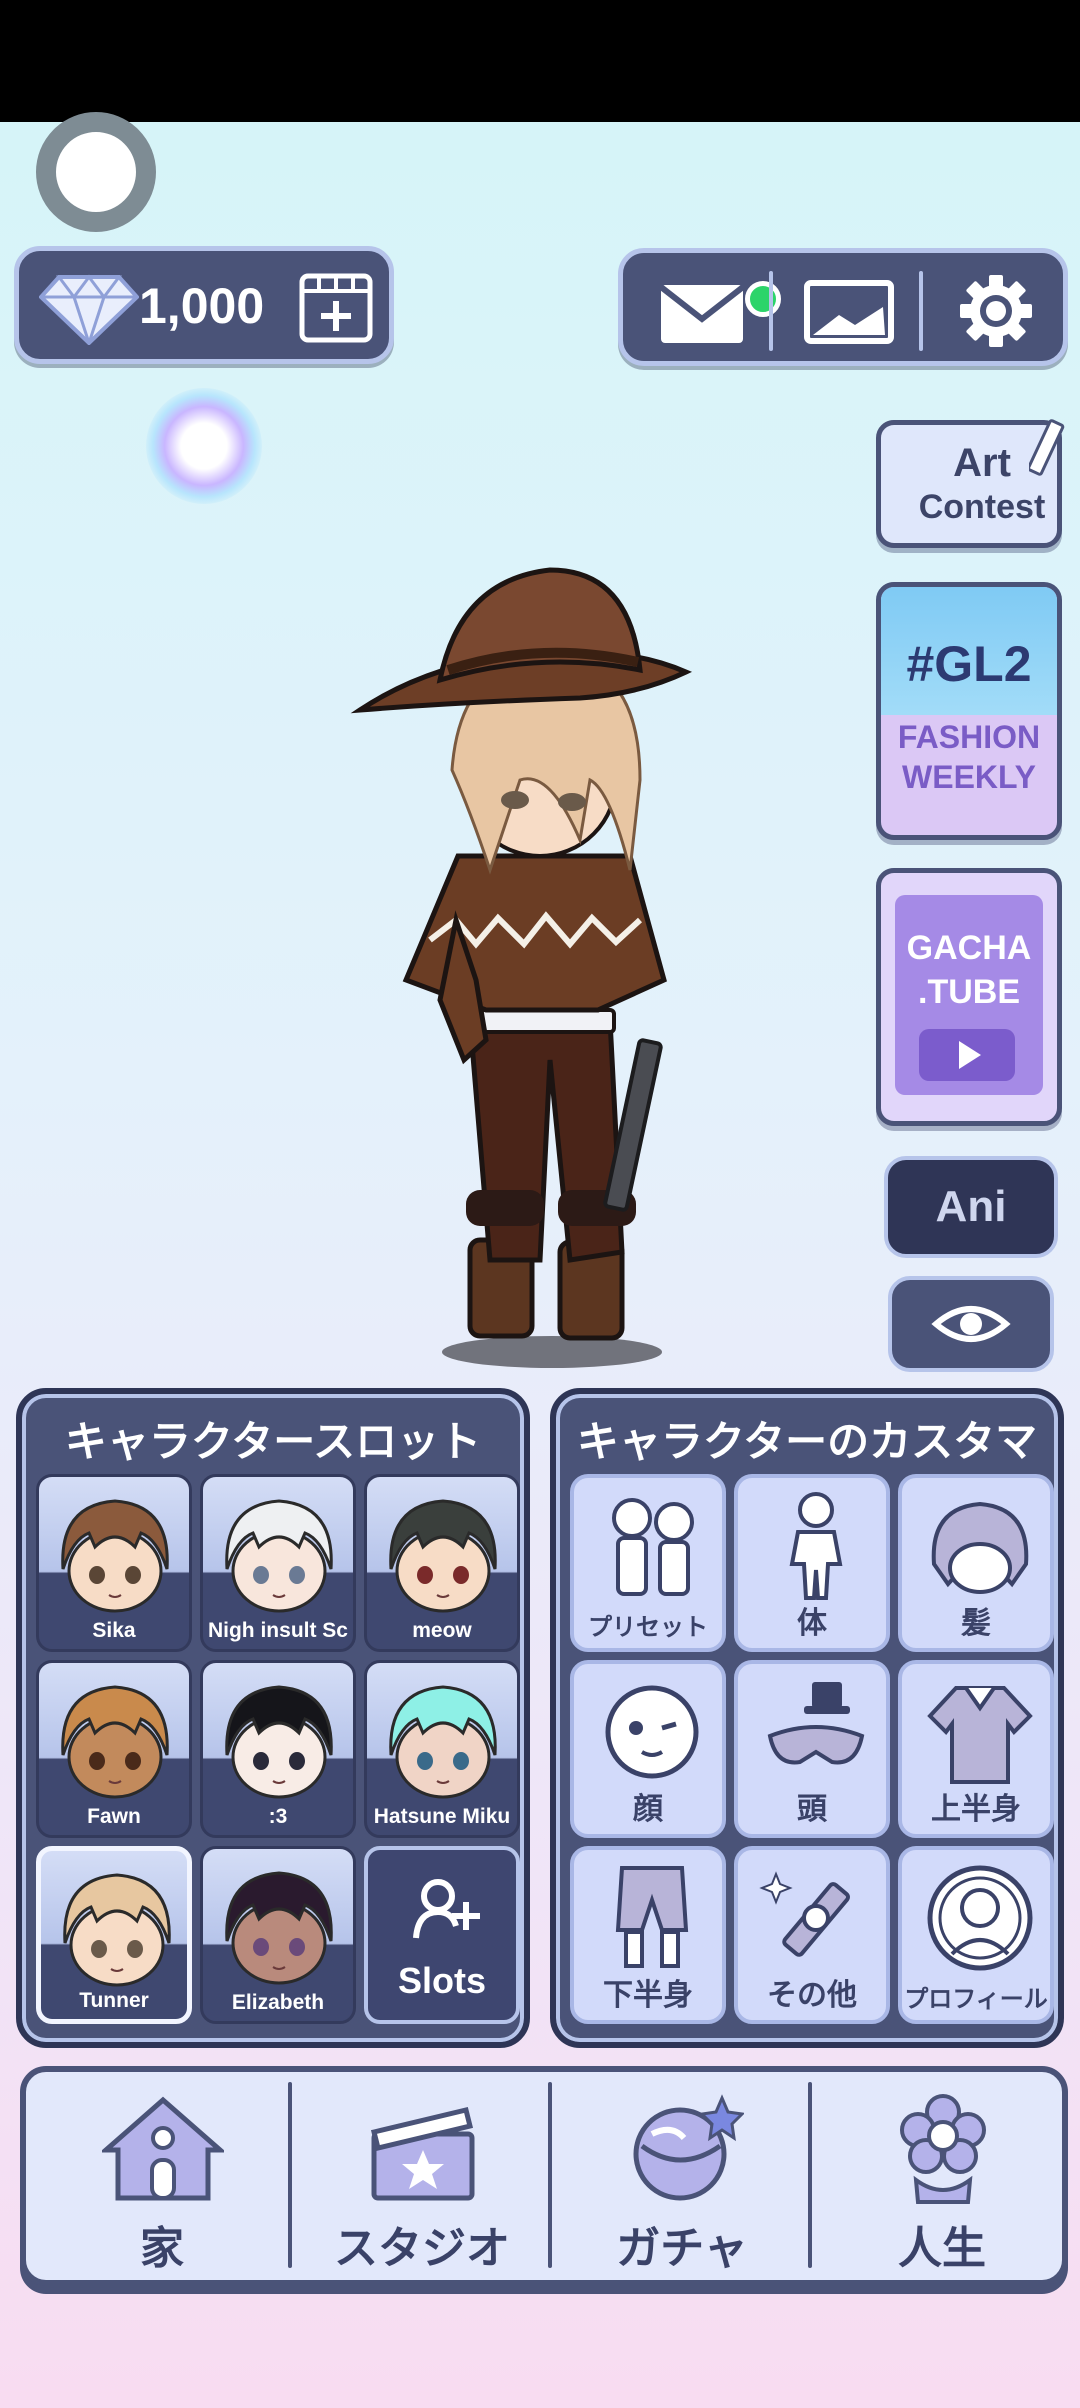 The width and height of the screenshot is (1080, 2408). I want to click on head-accessory-icon, so click(816, 1723).